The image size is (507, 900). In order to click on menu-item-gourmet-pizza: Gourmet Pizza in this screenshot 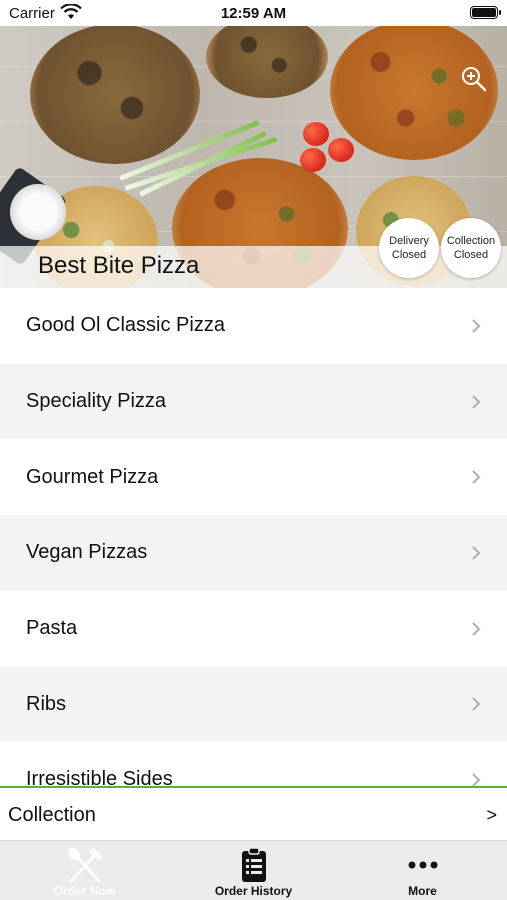, I will do `click(253, 477)`.